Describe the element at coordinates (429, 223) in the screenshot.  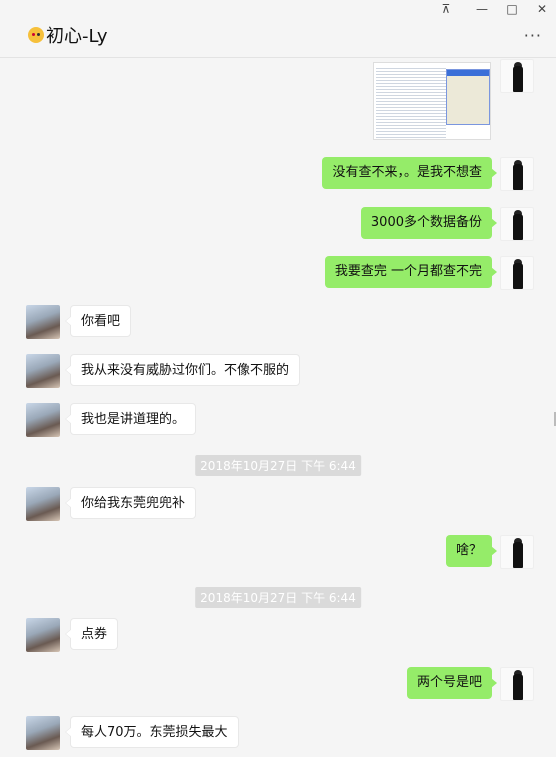
I see `message-bubble: 3000多个数据备份` at that location.